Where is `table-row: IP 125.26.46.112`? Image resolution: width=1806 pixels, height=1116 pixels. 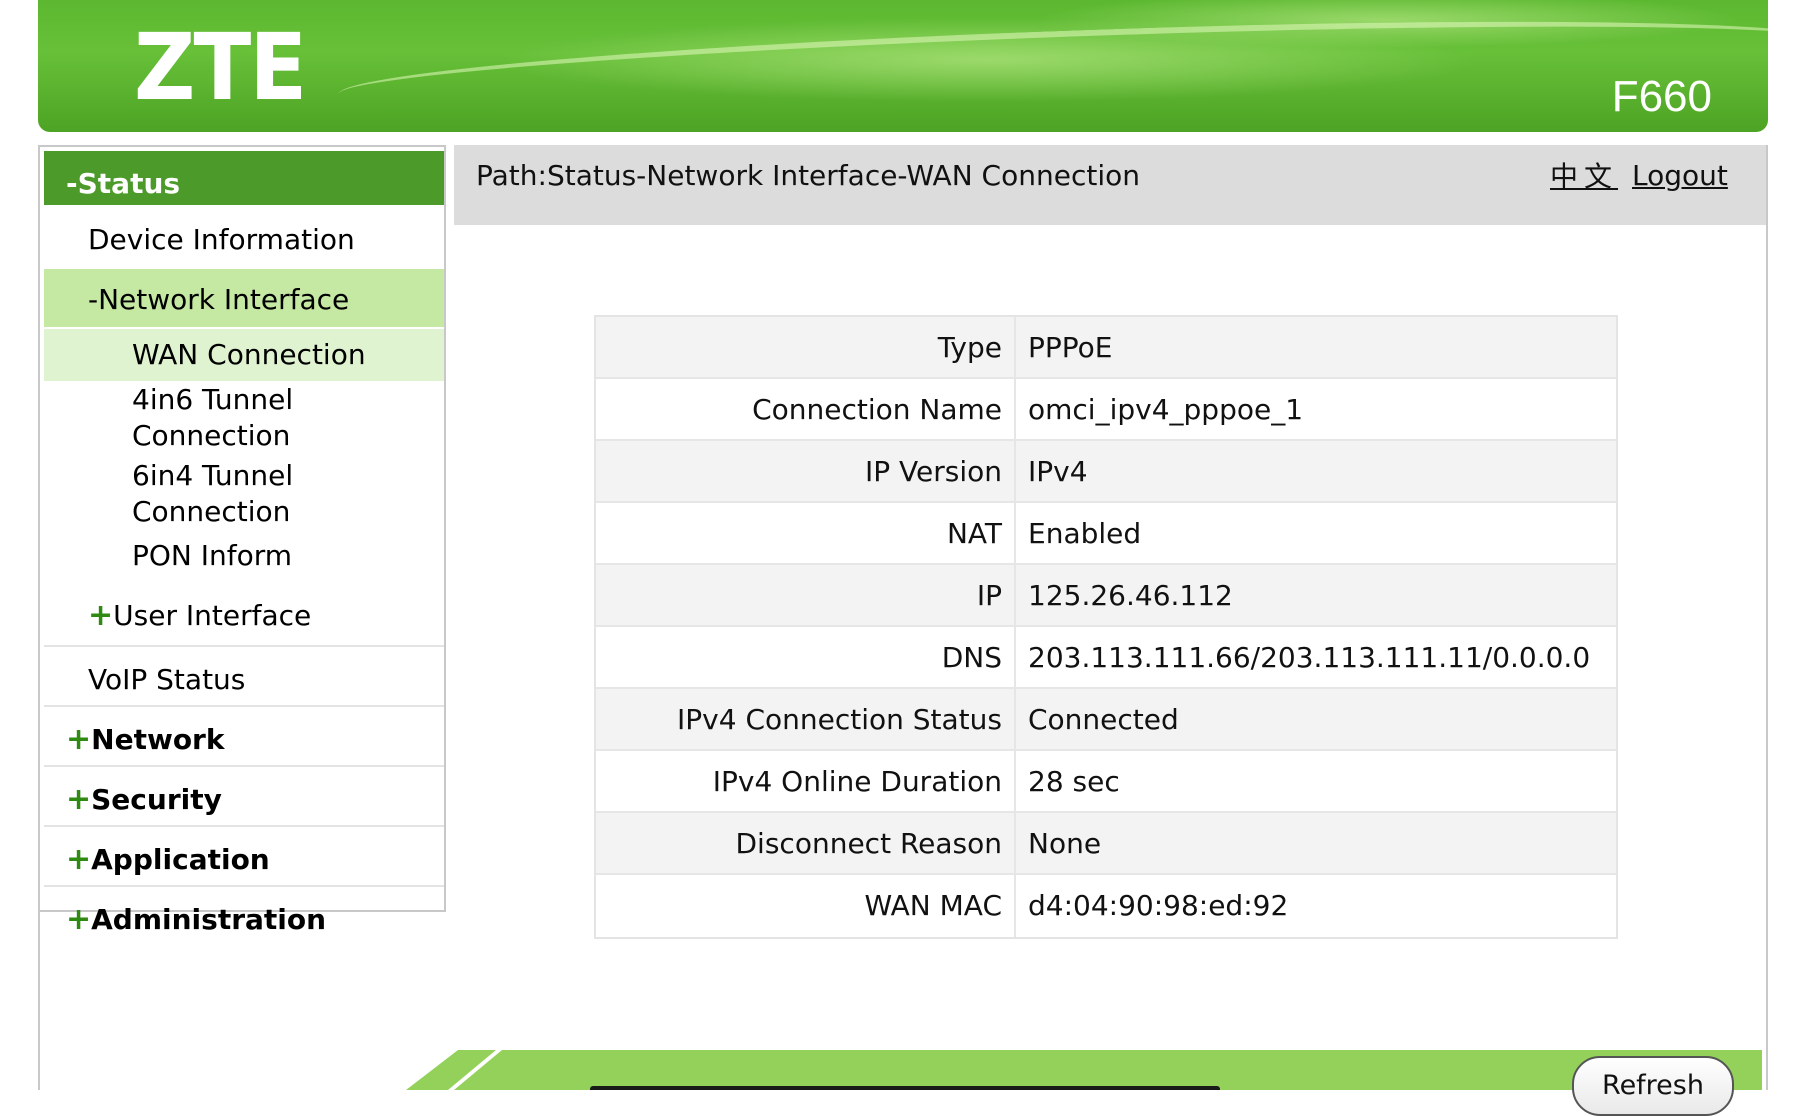 table-row: IP 125.26.46.112 is located at coordinates (1106, 596).